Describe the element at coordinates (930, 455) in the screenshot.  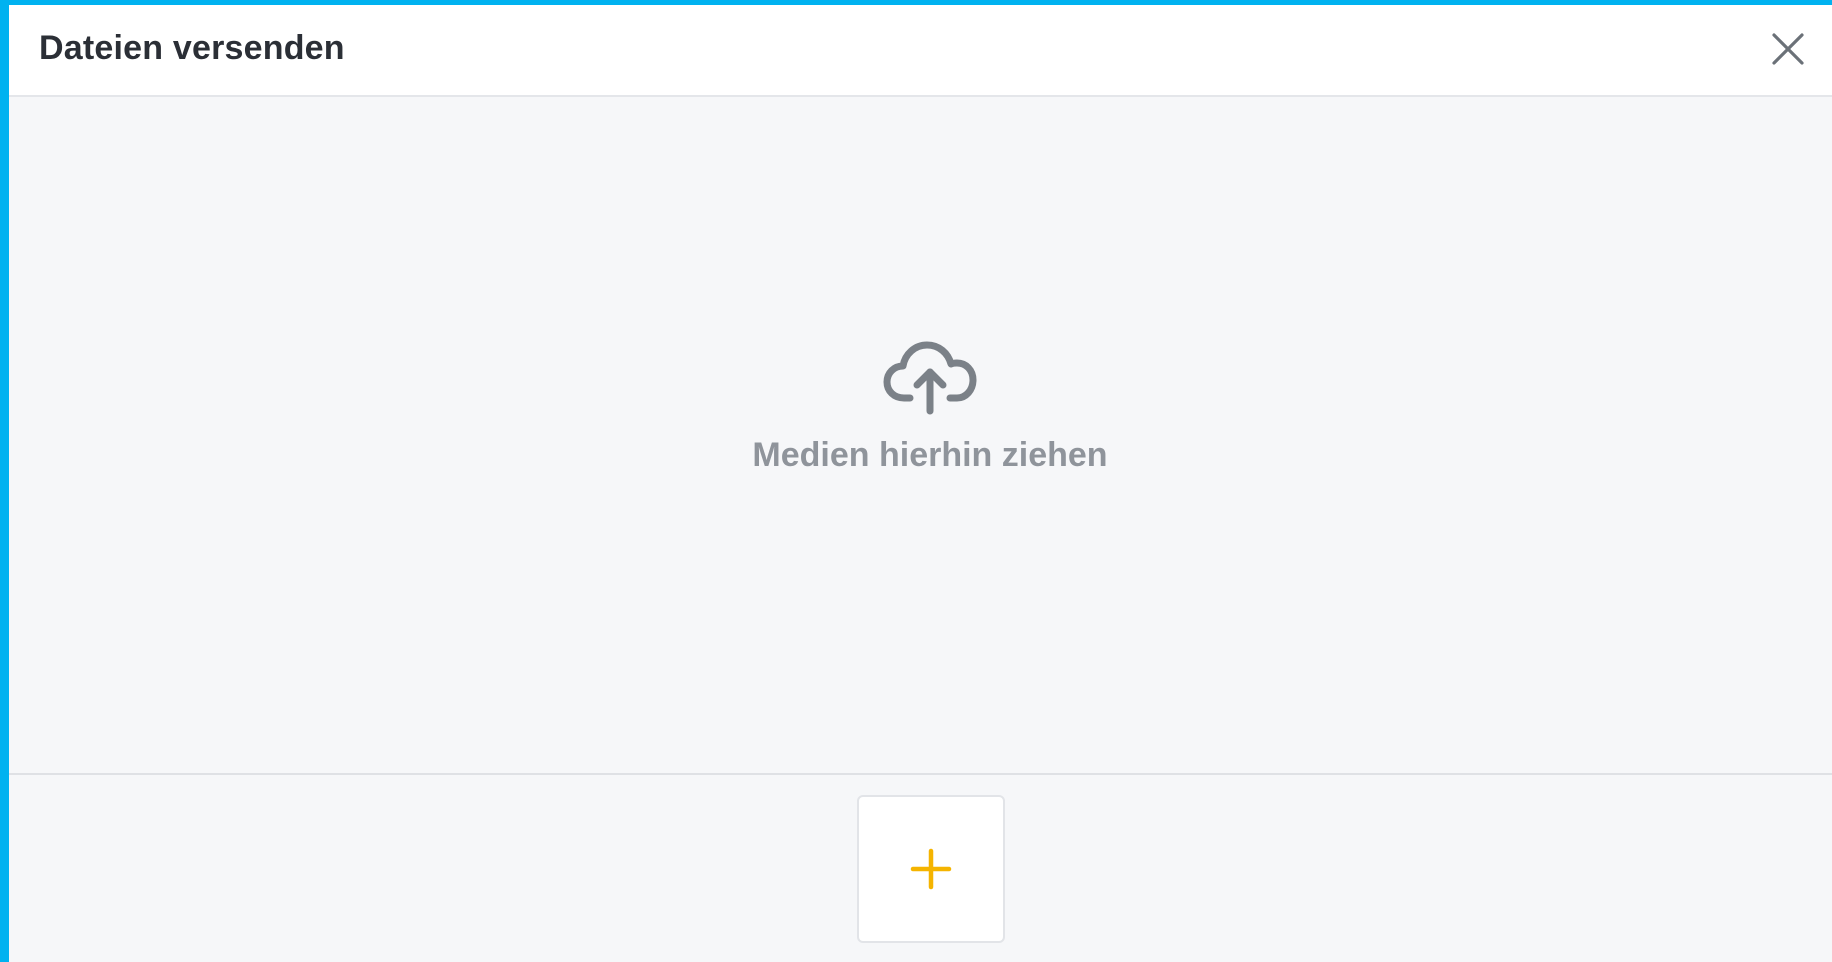
I see `dropzone-text: Medien hierhin ziehen` at that location.